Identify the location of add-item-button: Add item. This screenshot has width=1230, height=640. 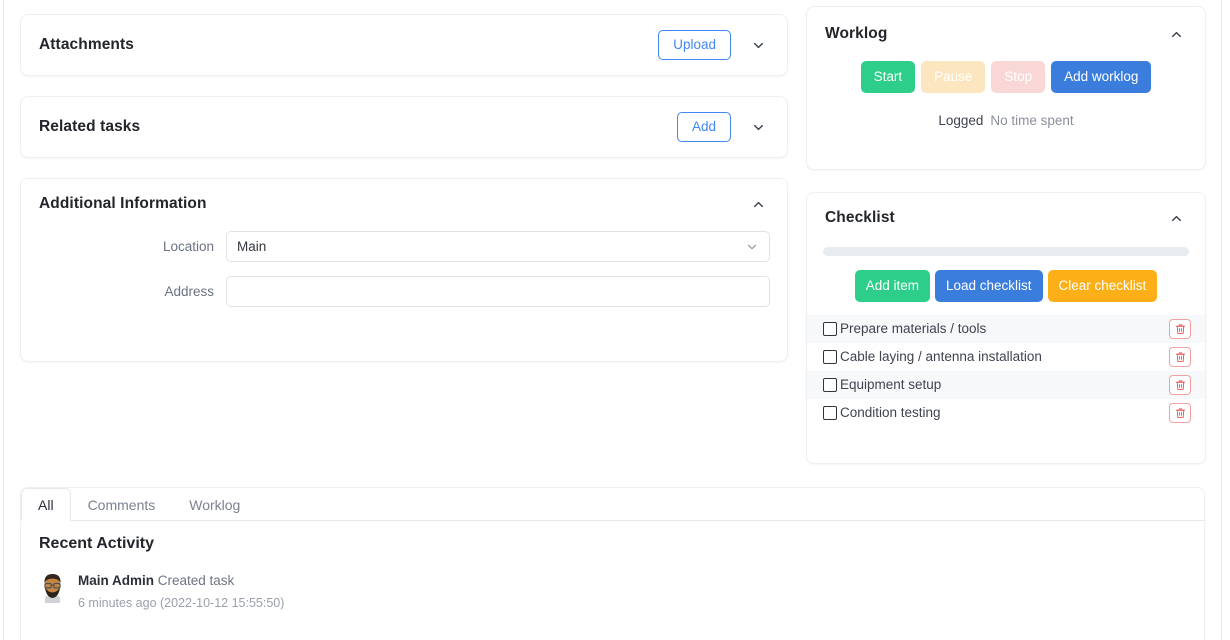
(892, 286).